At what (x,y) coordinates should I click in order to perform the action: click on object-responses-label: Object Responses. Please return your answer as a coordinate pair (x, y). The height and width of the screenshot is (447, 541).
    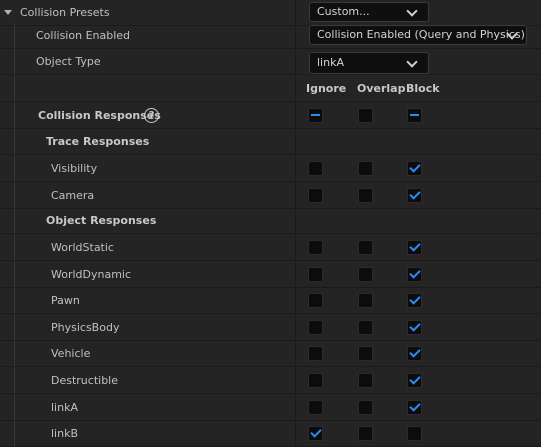
    Looking at the image, I should click on (101, 220).